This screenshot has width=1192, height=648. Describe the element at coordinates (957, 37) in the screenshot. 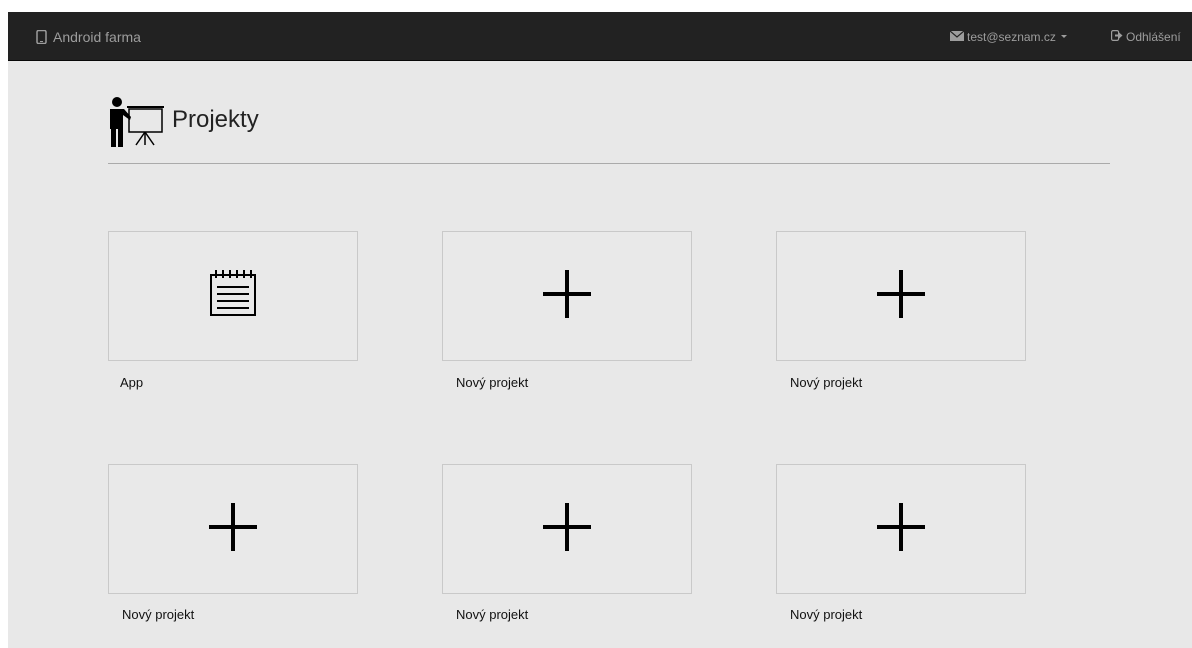

I see `envelope-icon` at that location.